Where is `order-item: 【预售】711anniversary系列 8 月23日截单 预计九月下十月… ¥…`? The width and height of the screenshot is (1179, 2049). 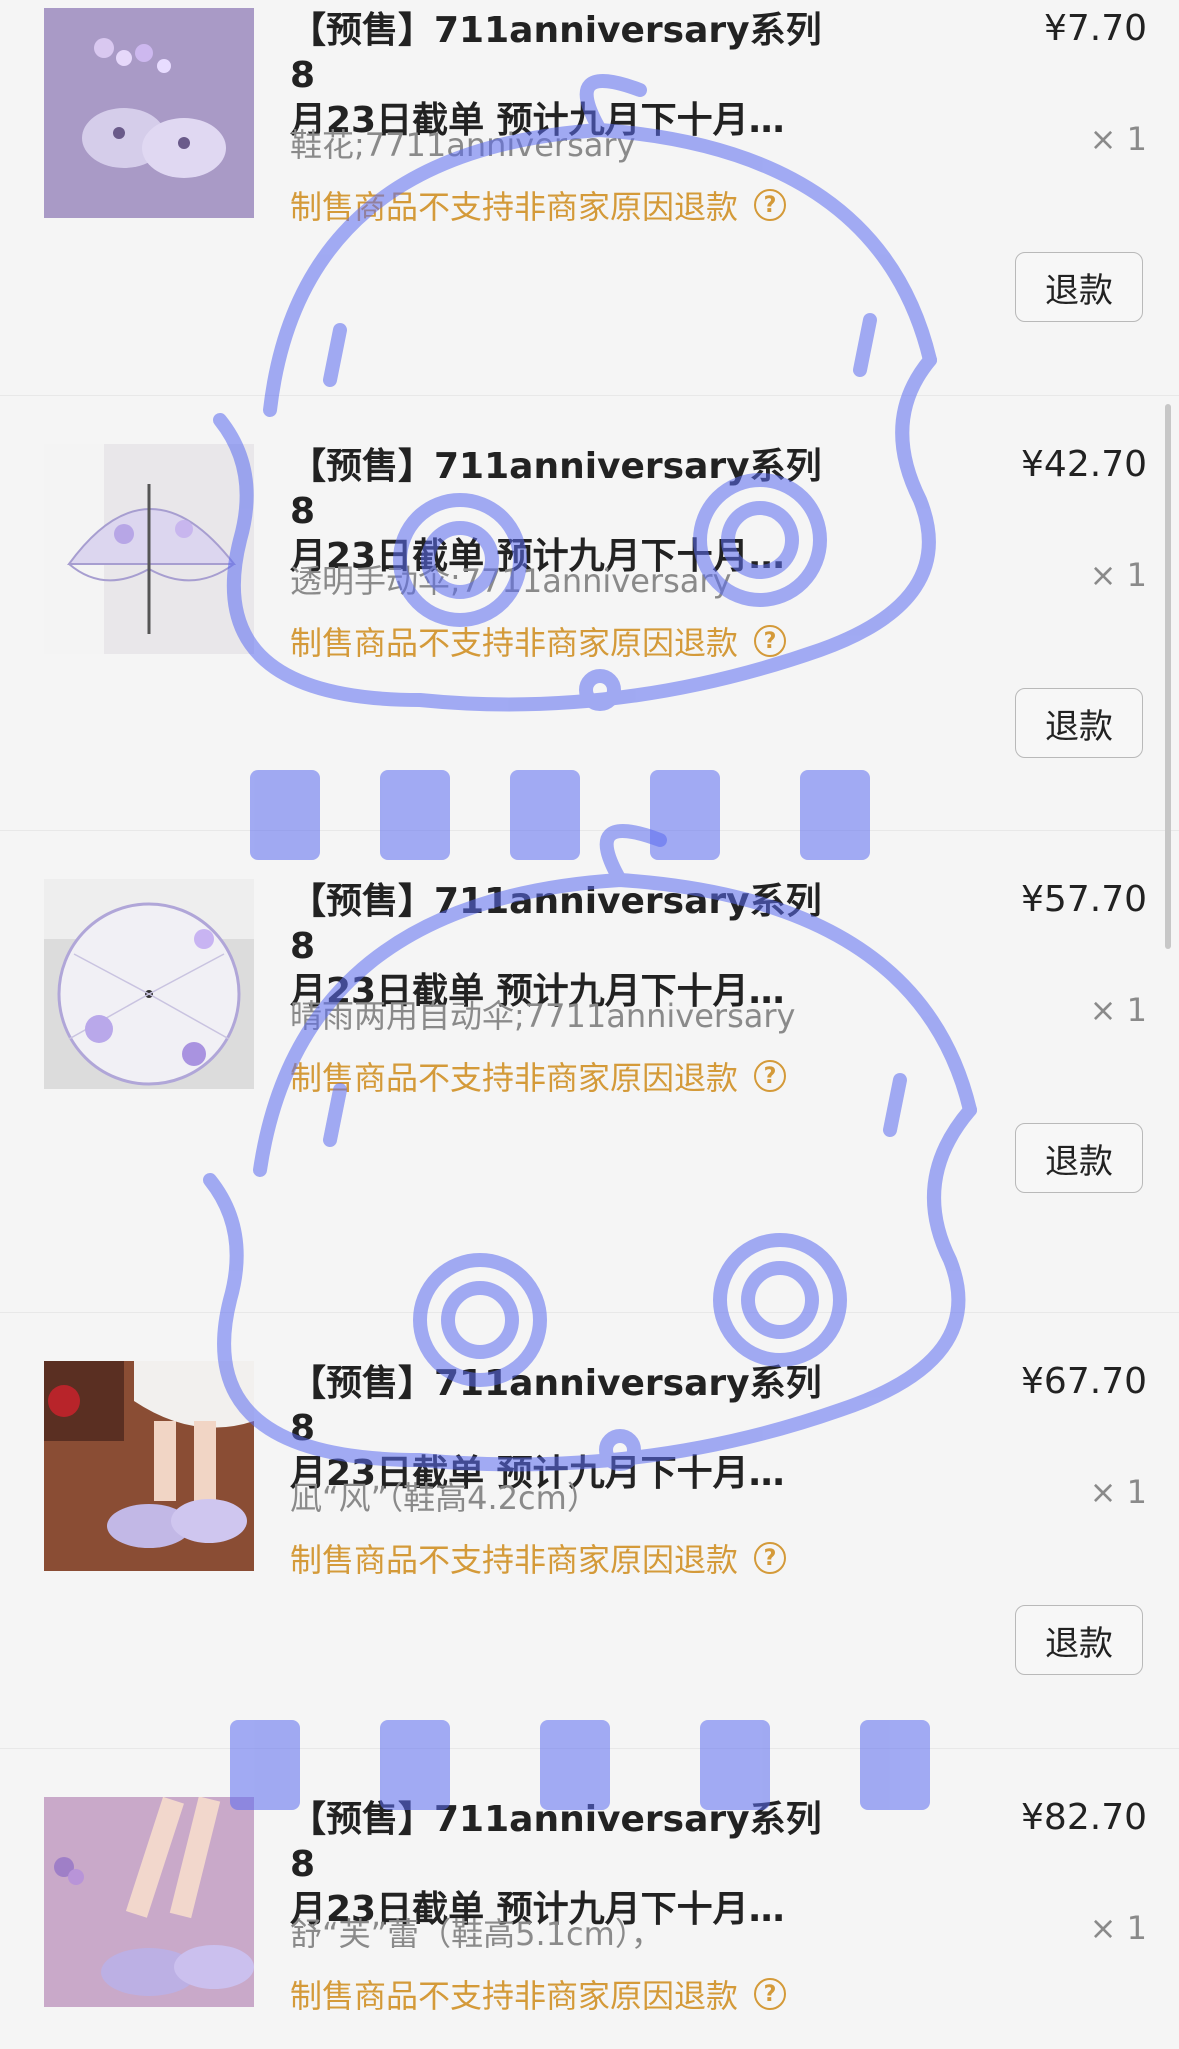 order-item: 【预售】711anniversary系列 8 月23日截单 预计九月下十月… ¥… is located at coordinates (589, 1898).